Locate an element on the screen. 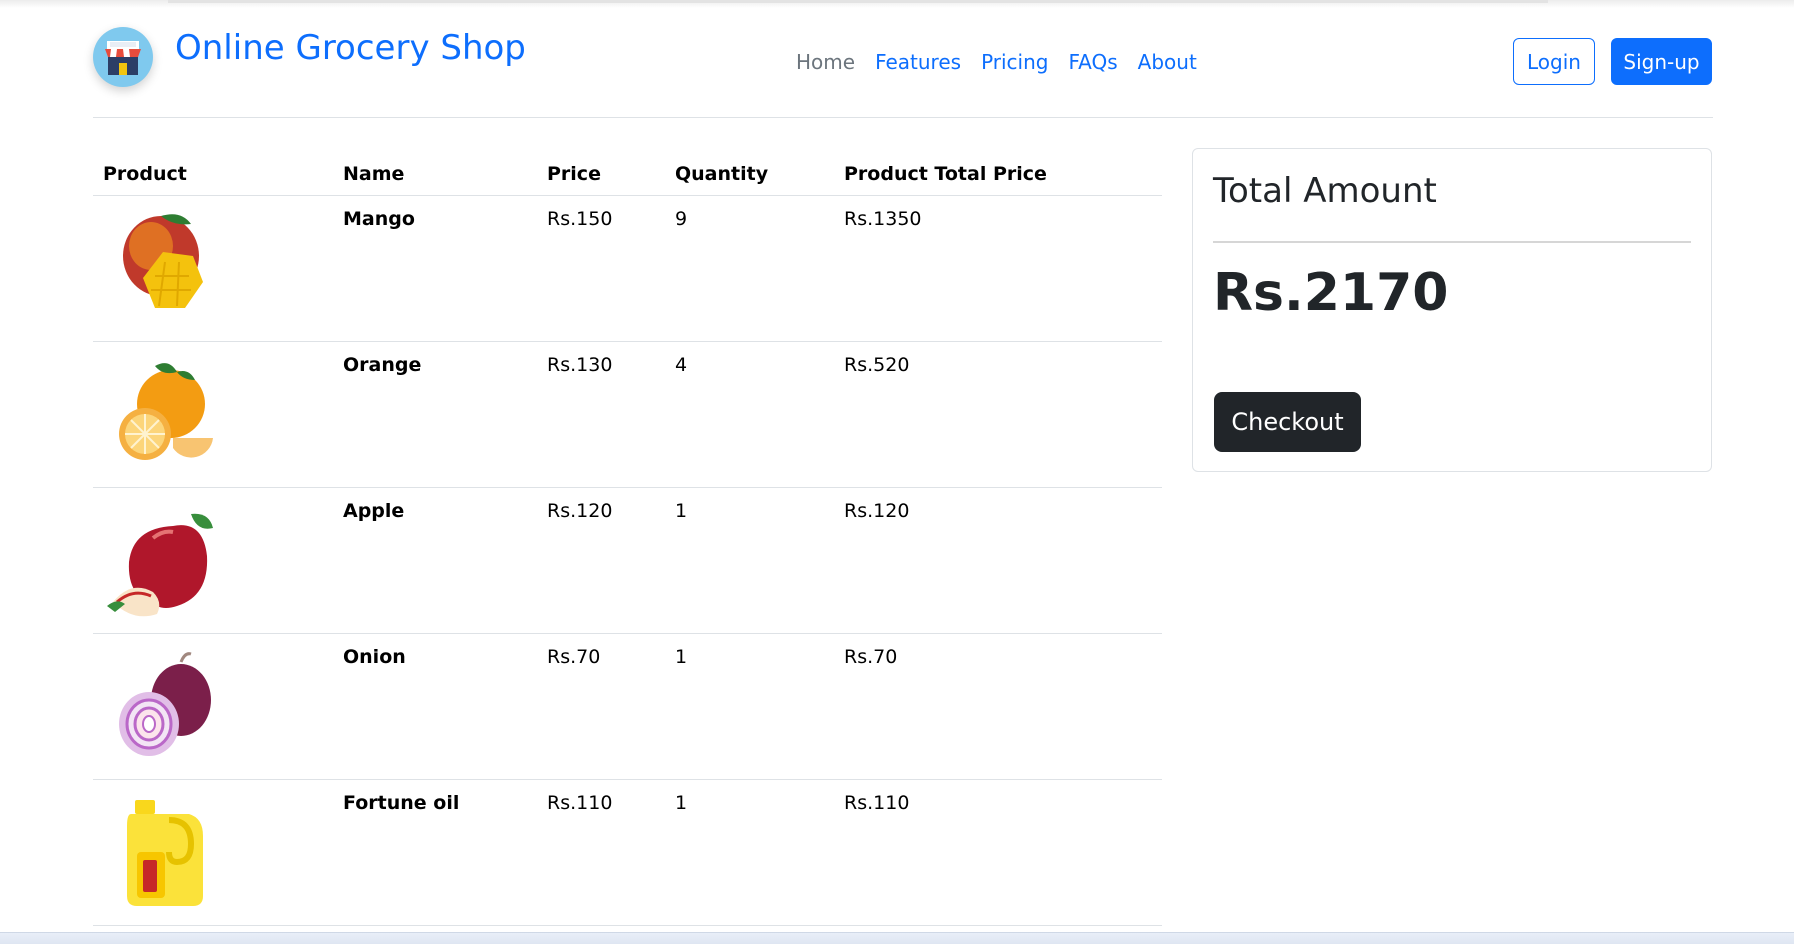  column-header-price: Price is located at coordinates (601, 174).